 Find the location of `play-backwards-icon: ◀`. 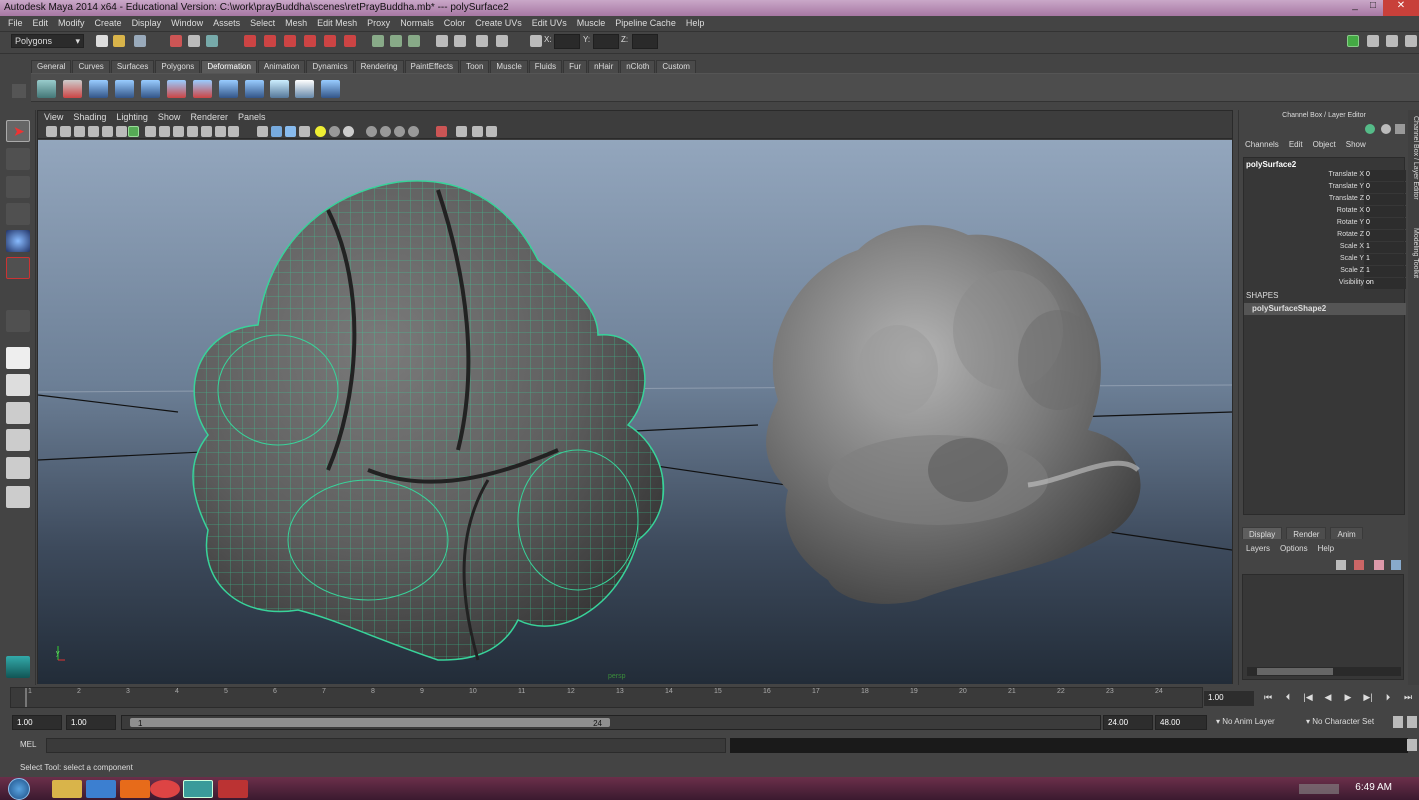

play-backwards-icon: ◀ is located at coordinates (1328, 698).